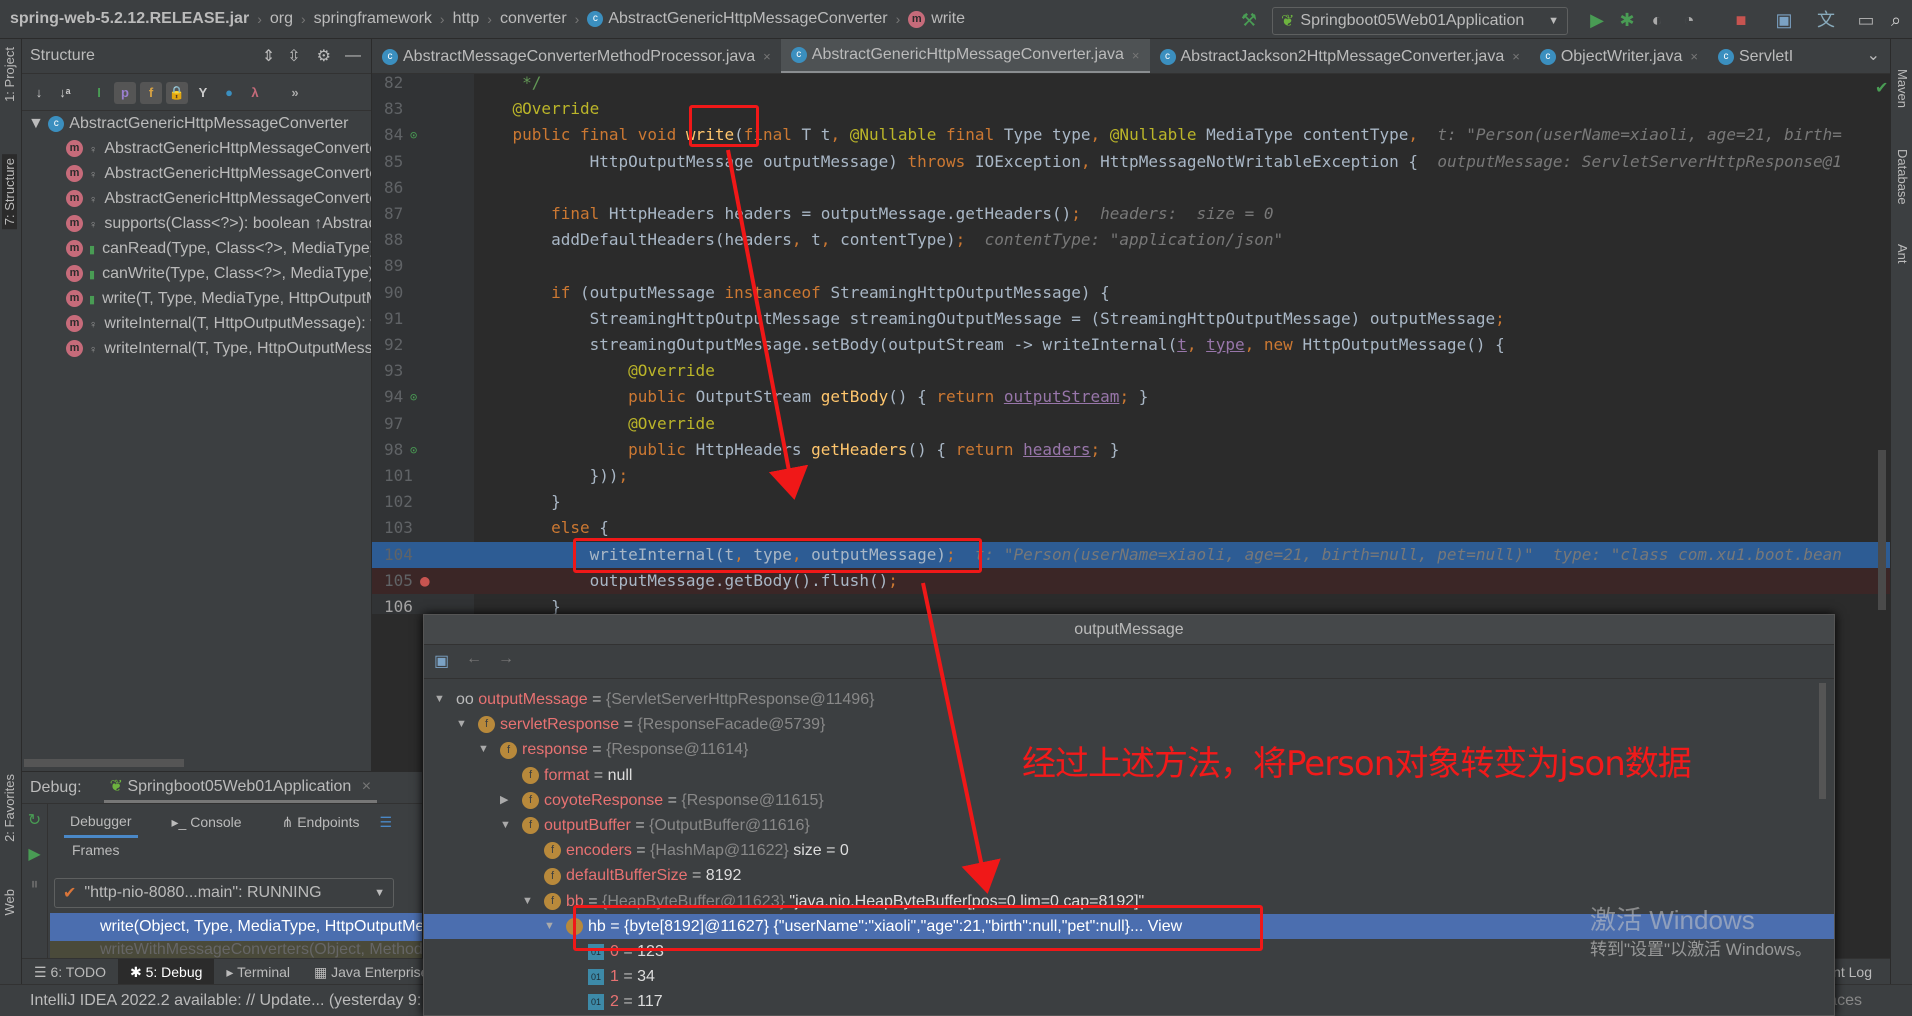 This screenshot has width=1912, height=1016. What do you see at coordinates (1357, 764) in the screenshot?
I see `annotation-text: 经过上述方法，将Person对象转变为json数据` at bounding box center [1357, 764].